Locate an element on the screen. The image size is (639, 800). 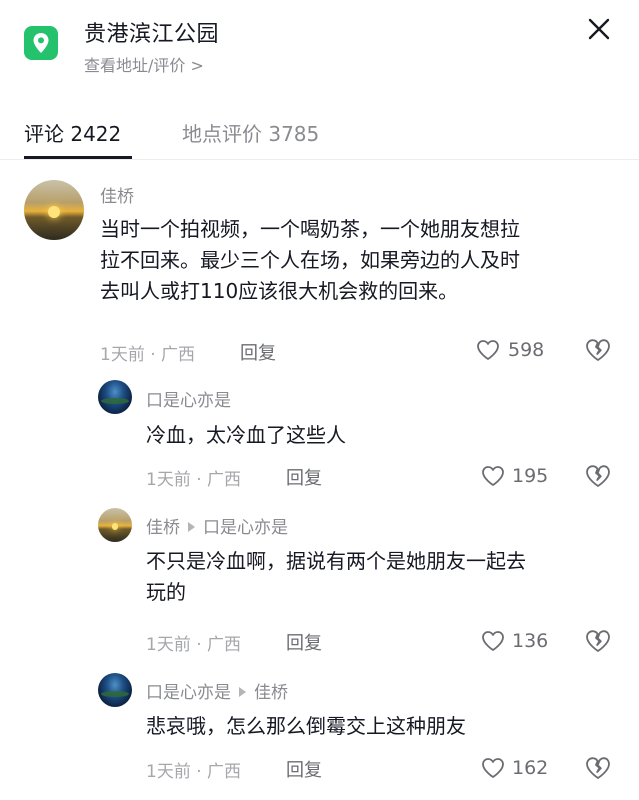
reply-to-username: 口是心亦是 is located at coordinates (245, 528).